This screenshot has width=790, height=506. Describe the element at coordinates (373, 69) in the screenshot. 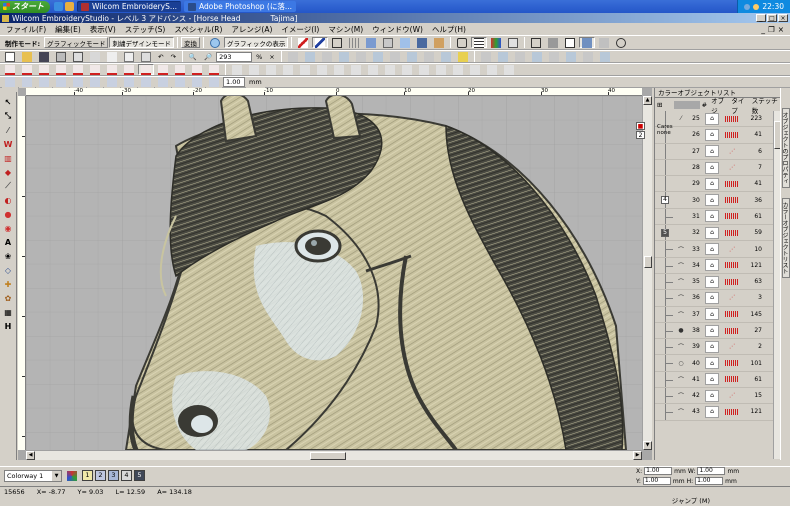

I see `stitch-22-icon` at that location.